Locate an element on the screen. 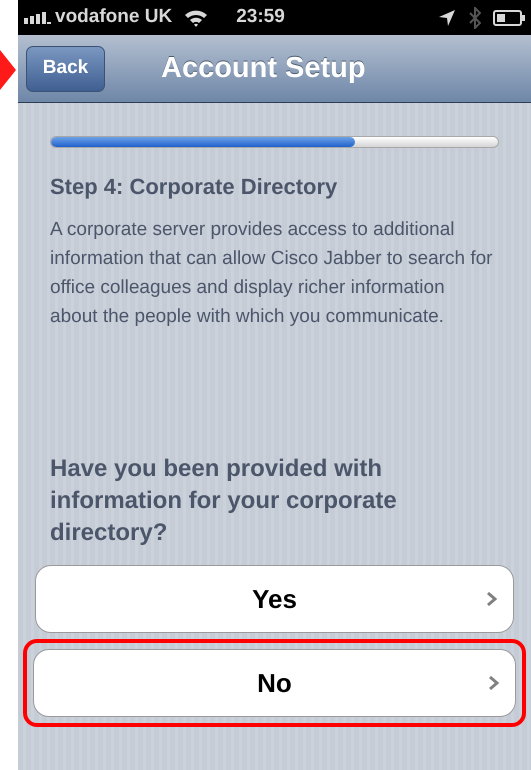  pointer-arrow-icon is located at coordinates (8, 70).